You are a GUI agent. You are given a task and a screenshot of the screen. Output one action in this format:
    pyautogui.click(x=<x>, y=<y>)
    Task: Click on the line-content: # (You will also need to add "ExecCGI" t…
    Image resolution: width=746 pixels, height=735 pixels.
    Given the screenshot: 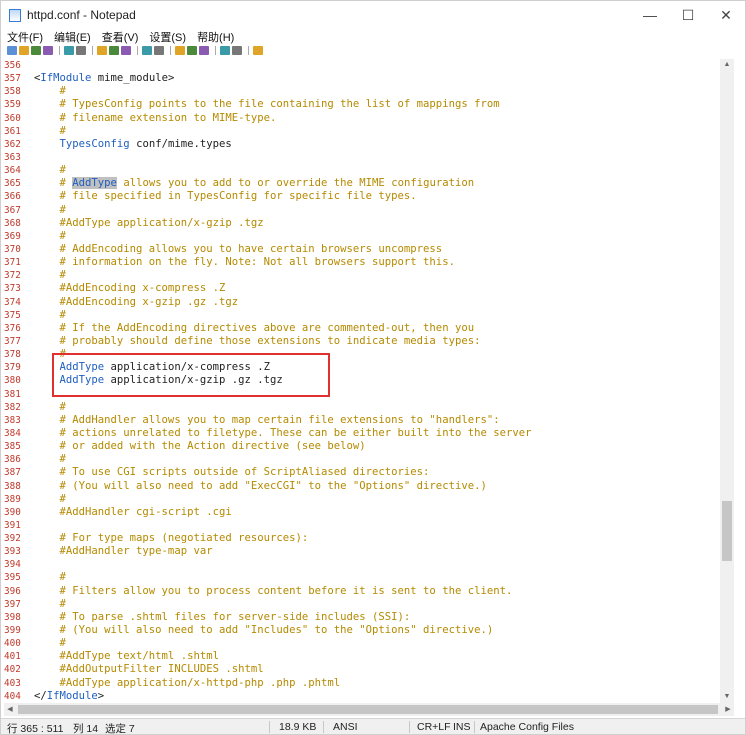 What is the action you would take?
    pyautogui.click(x=260, y=486)
    